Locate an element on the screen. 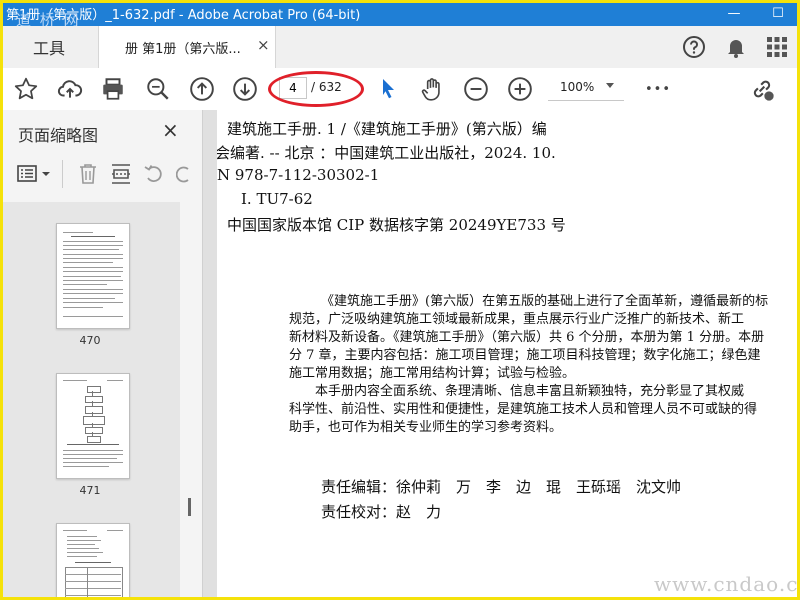 The height and width of the screenshot is (600, 800). tab-document: 册 第1册（第六版... × is located at coordinates (187, 47).